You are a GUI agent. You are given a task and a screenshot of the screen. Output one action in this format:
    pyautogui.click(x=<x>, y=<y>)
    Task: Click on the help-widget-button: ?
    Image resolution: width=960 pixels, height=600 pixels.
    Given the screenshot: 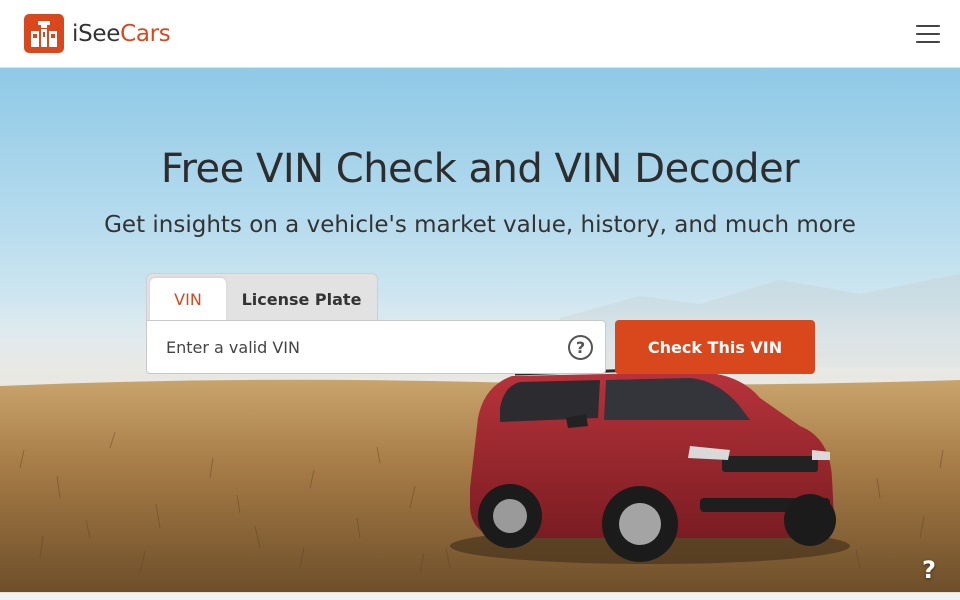 What is the action you would take?
    pyautogui.click(x=929, y=570)
    